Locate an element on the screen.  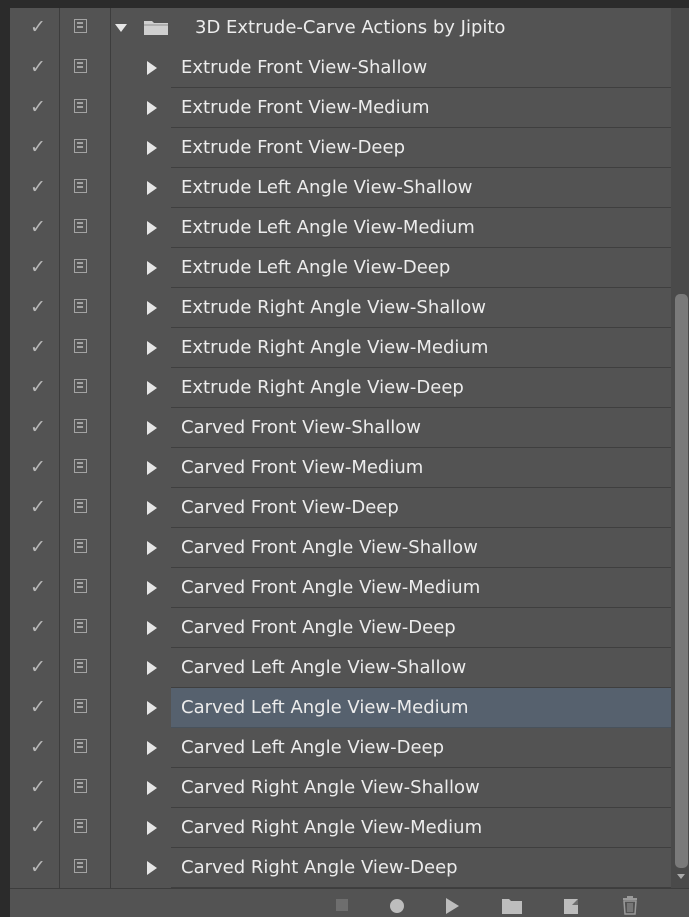
action-label-cell: Extrude Front View-Deep is located at coordinates (421, 148).